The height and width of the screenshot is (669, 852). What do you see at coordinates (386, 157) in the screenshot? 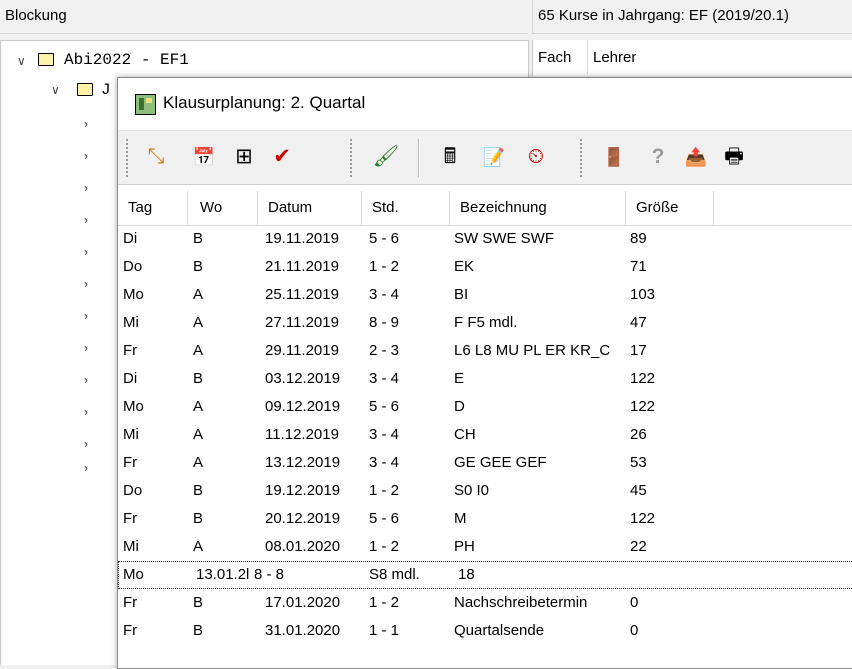
I see `wizard-icon: 🖌` at bounding box center [386, 157].